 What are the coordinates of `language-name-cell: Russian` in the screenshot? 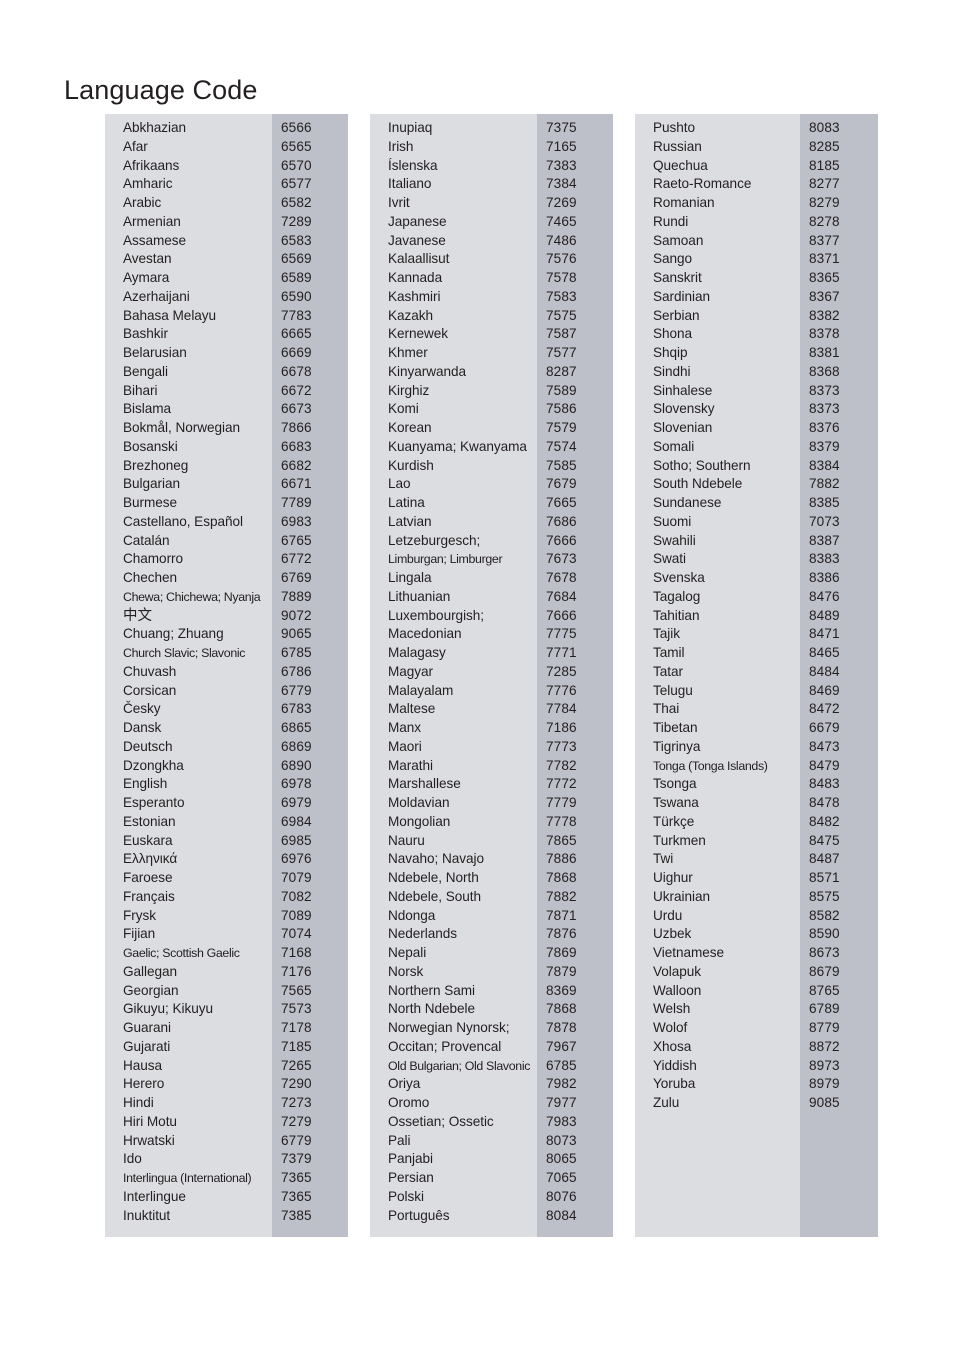 It's located at (677, 146).